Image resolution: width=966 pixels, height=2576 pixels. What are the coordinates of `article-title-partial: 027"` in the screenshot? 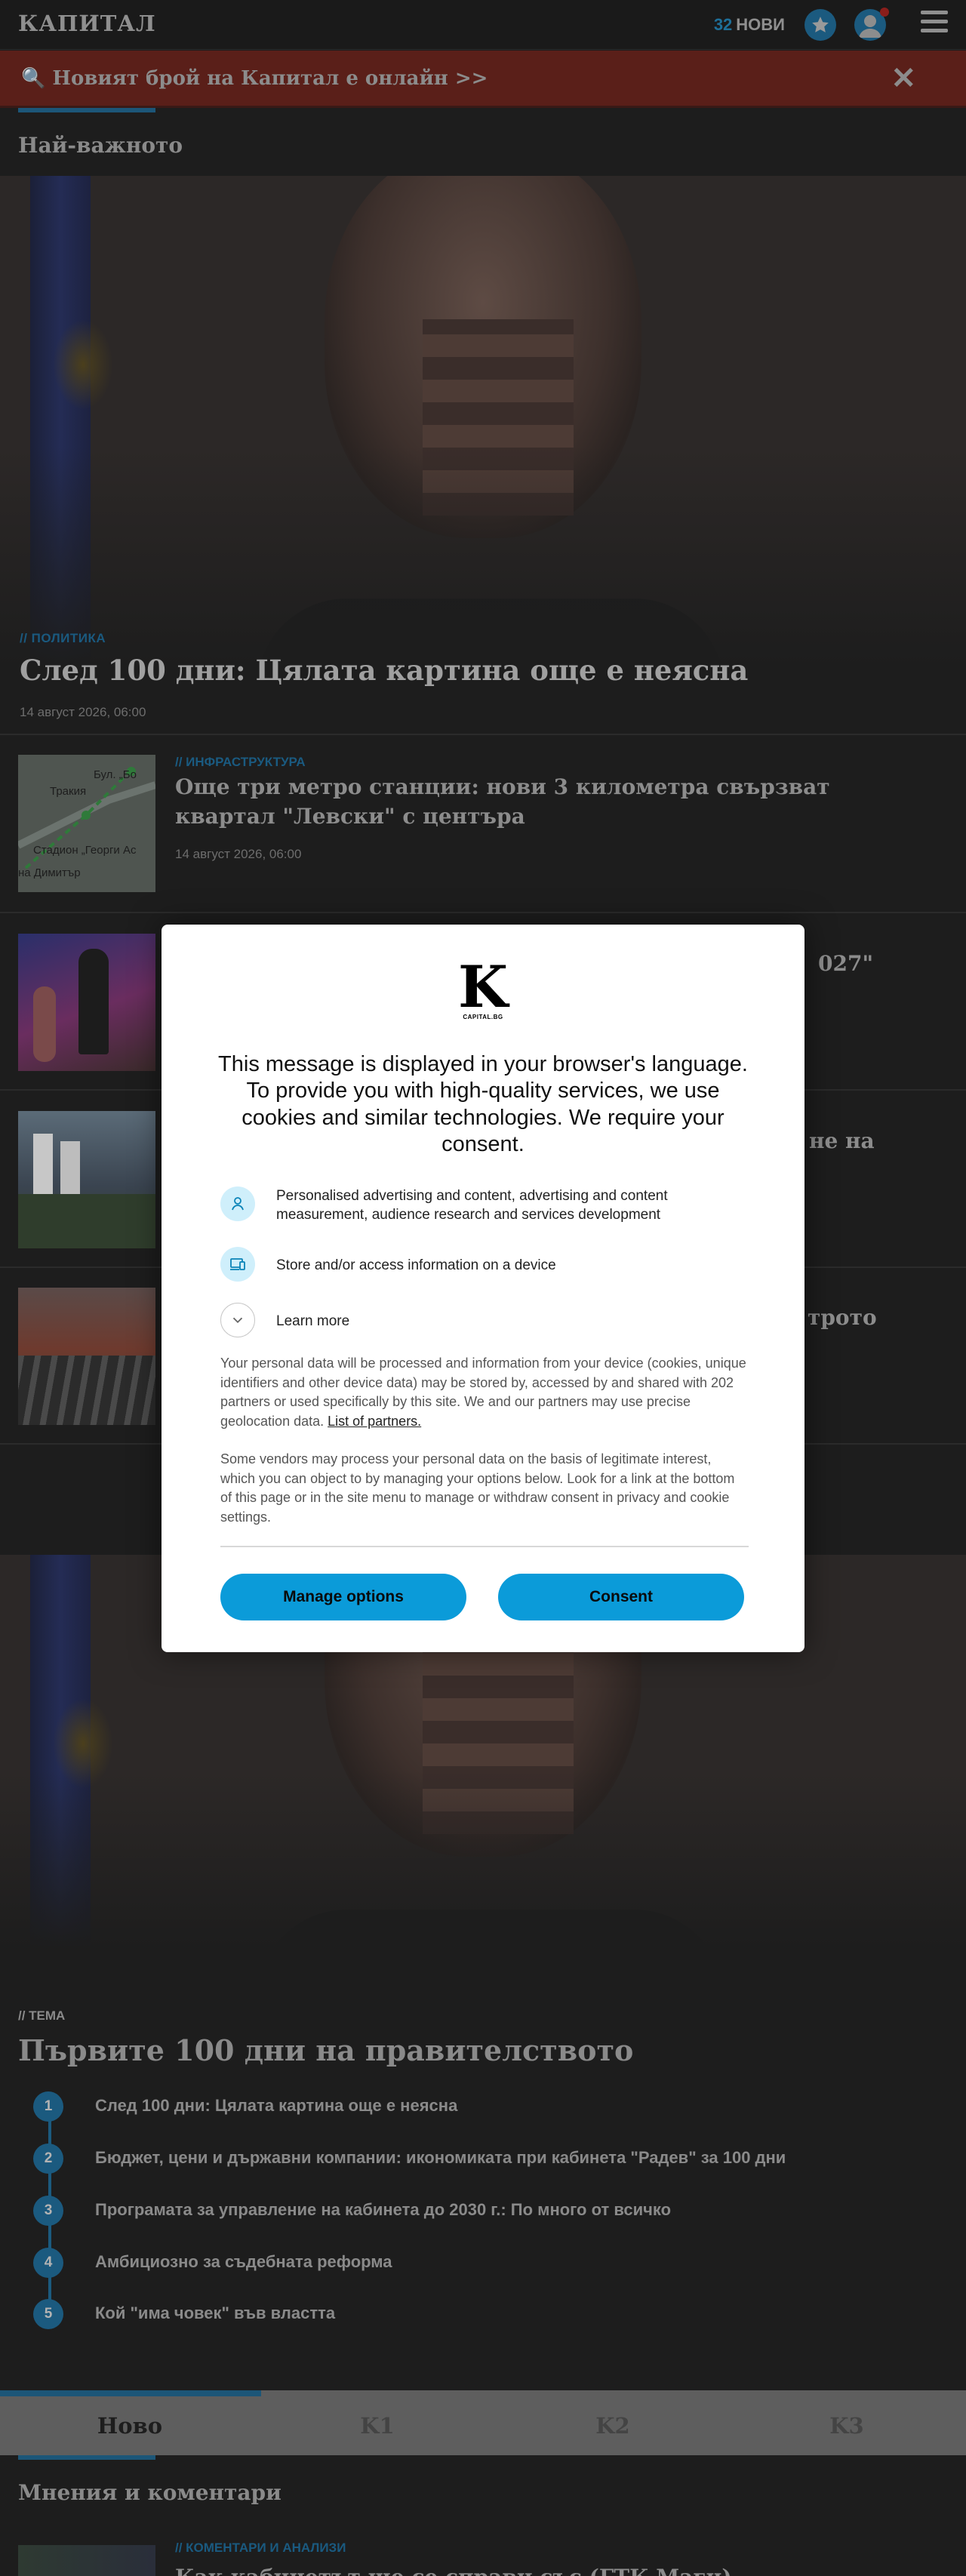 It's located at (886, 964).